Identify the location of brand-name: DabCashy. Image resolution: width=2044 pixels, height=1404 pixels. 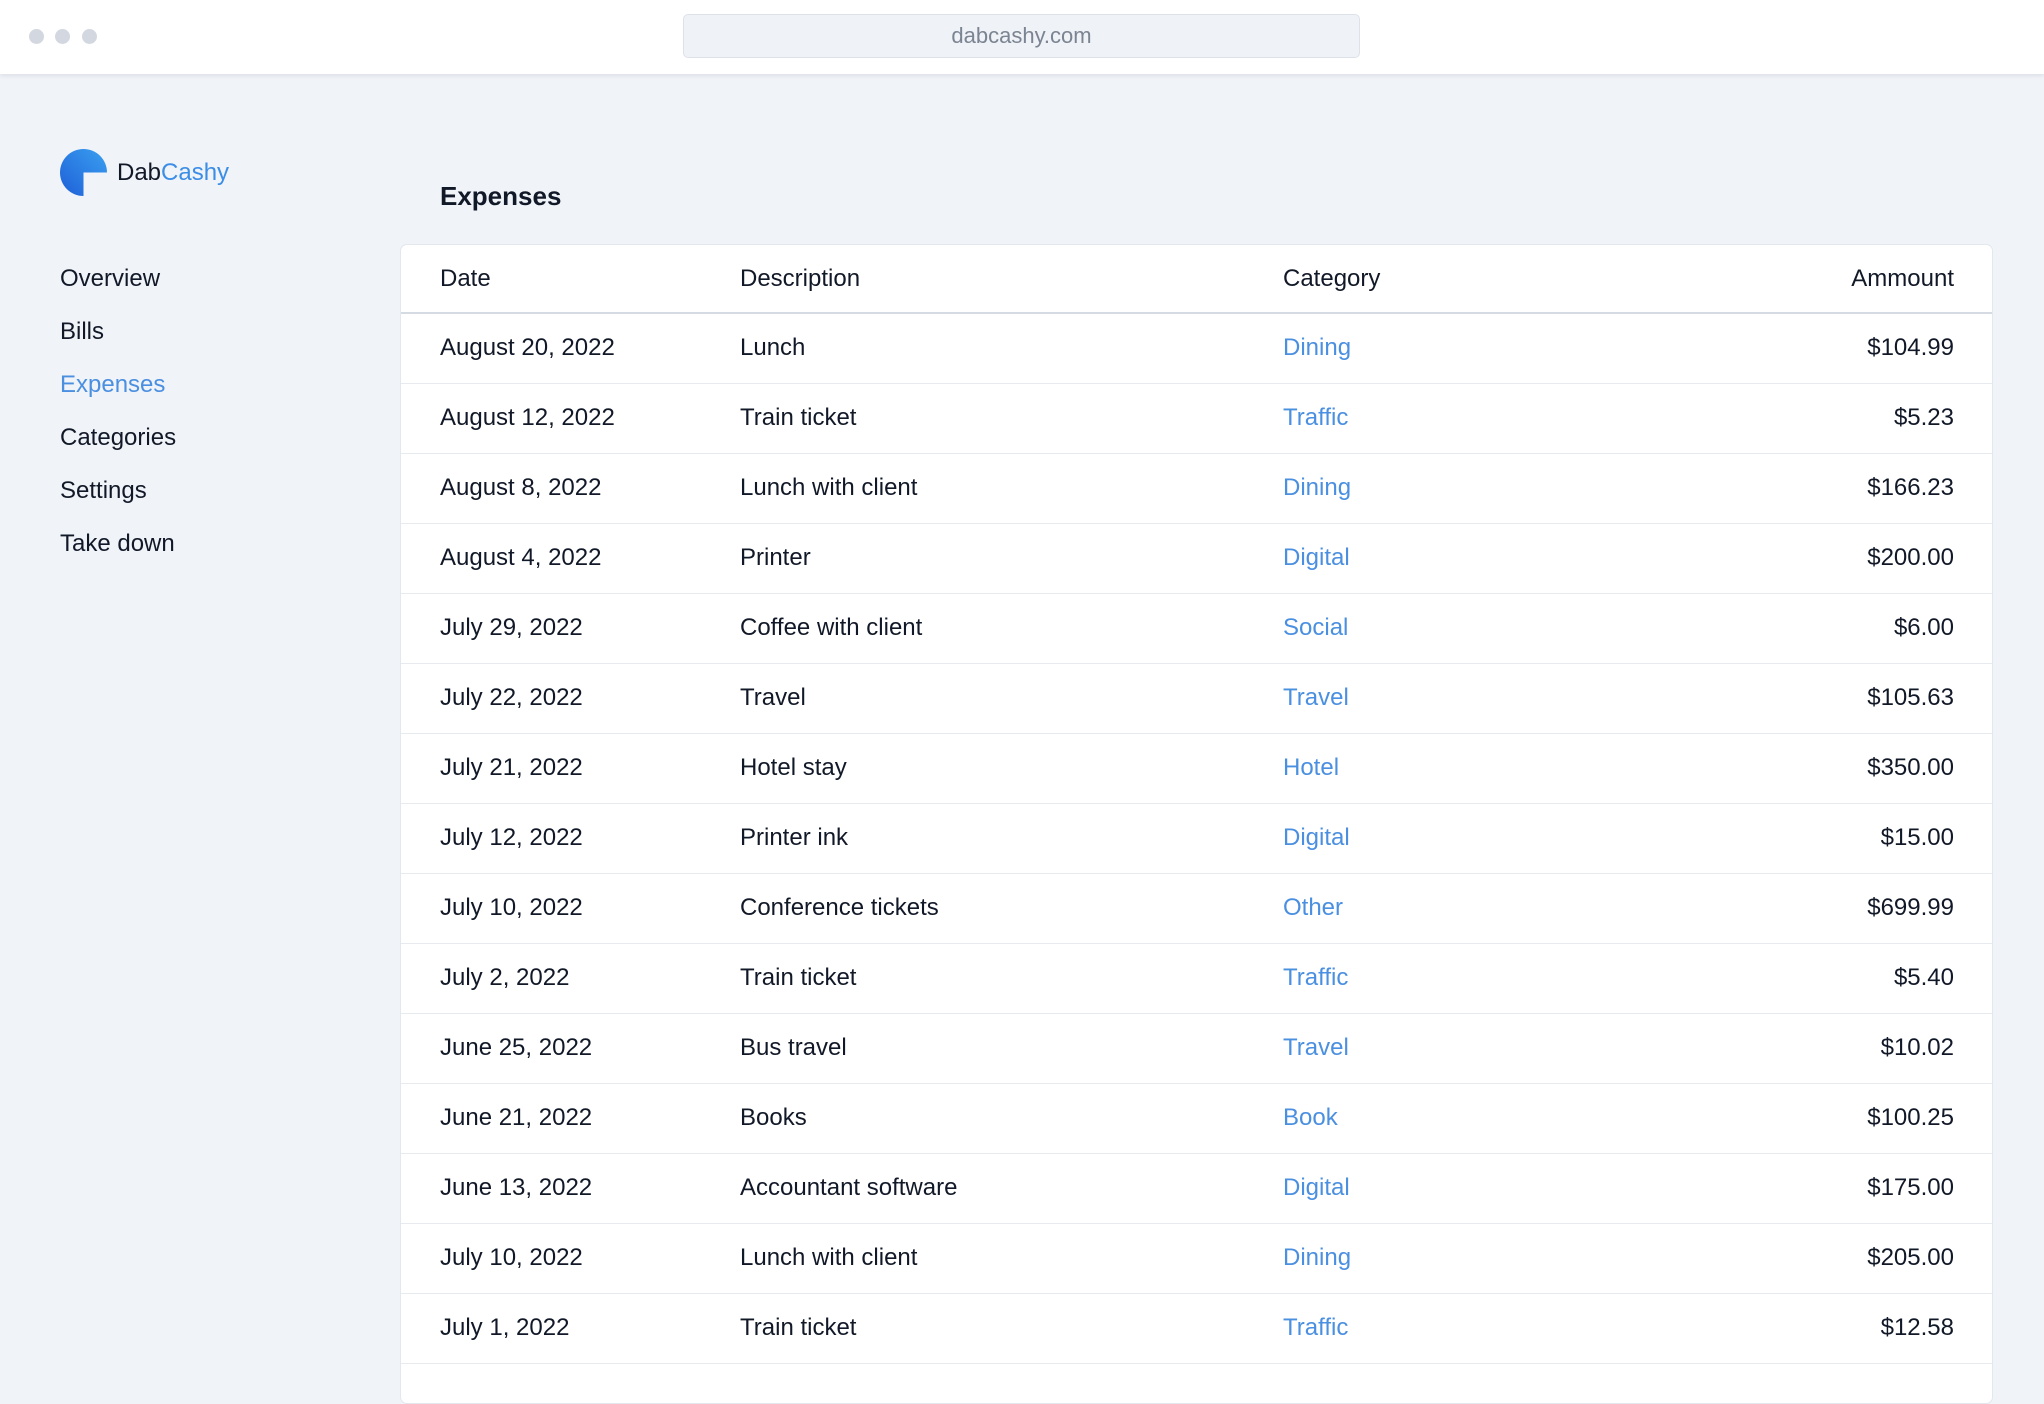
(173, 172).